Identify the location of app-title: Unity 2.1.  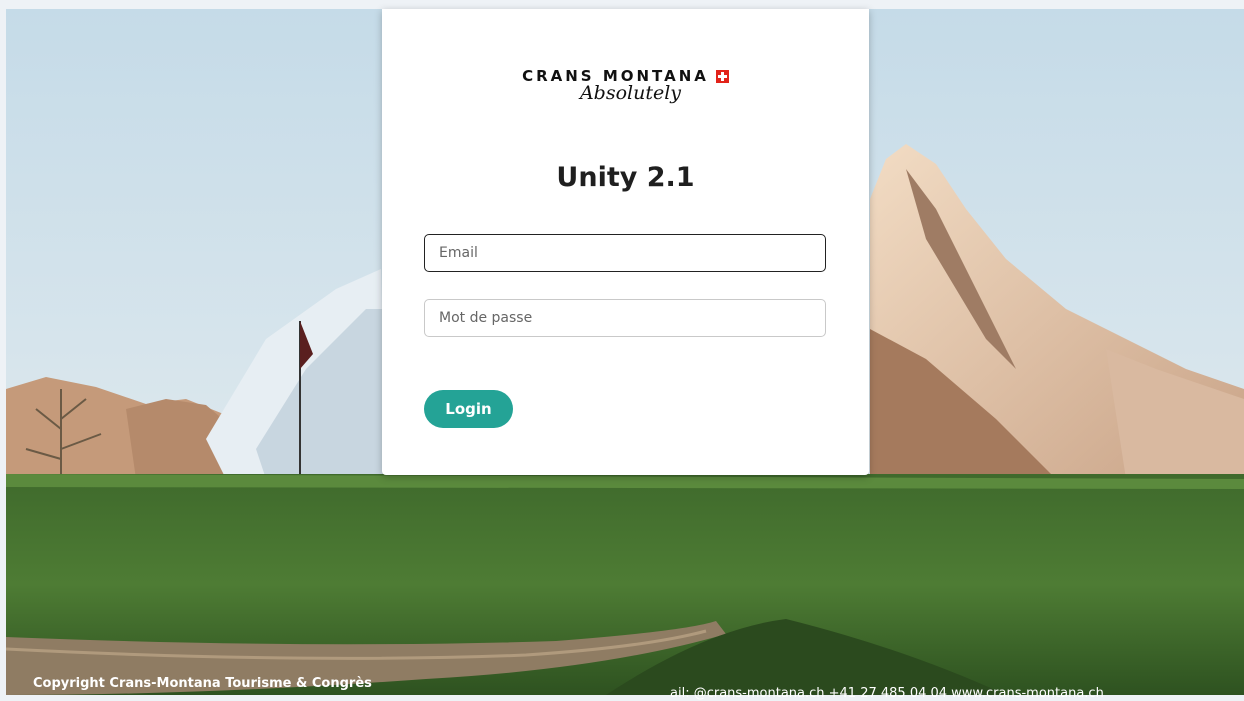
(625, 177).